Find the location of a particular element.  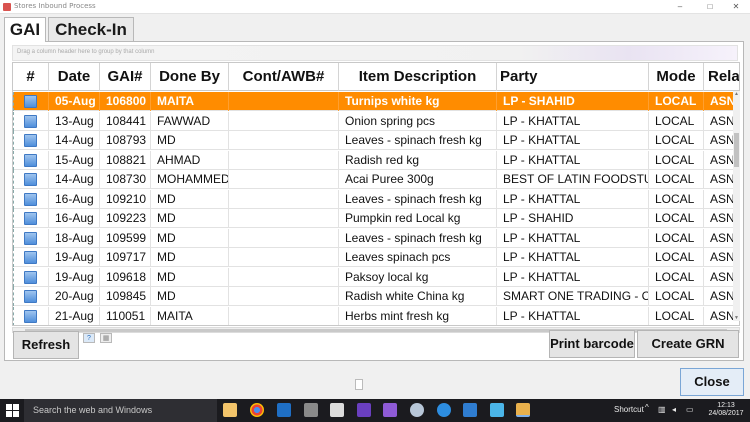

tray-chevron-icon: ^ is located at coordinates (647, 407).